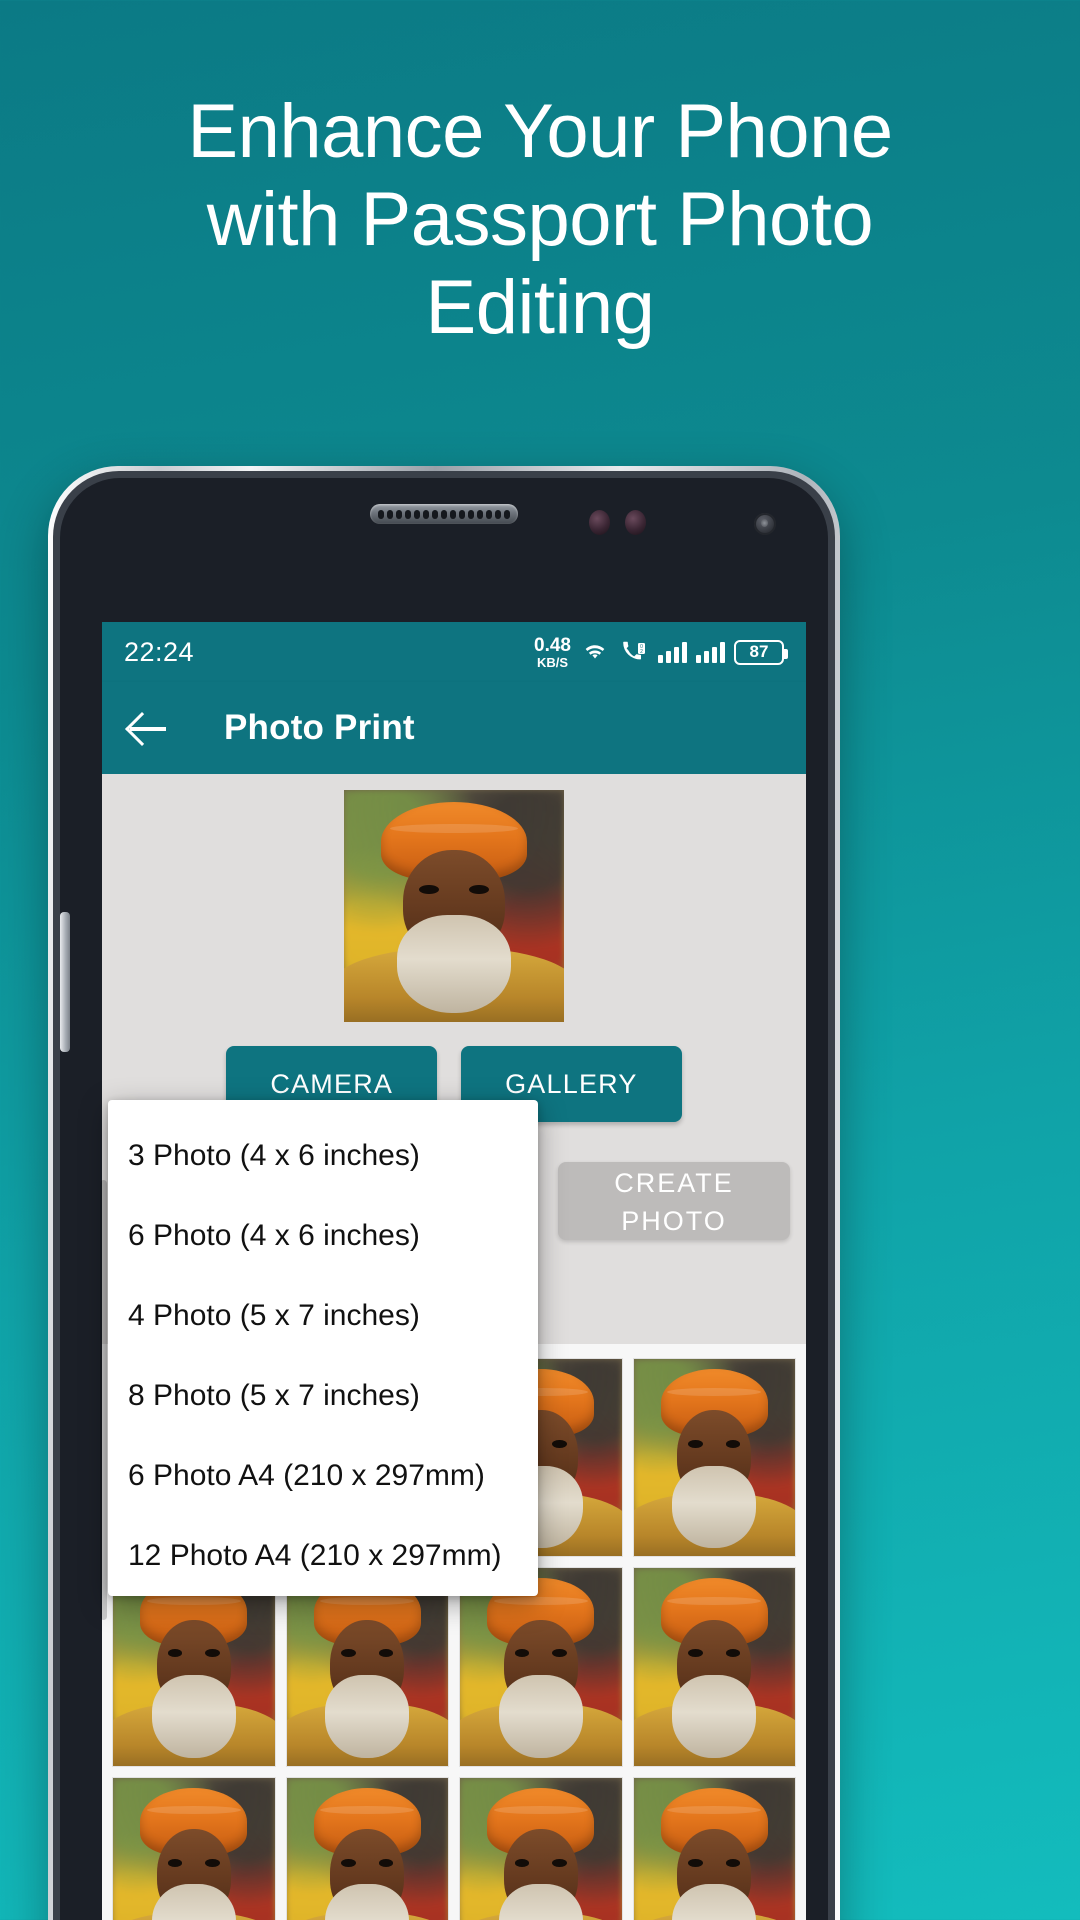 The height and width of the screenshot is (1920, 1080). What do you see at coordinates (540, 307) in the screenshot?
I see `headline-line-3: Editing` at bounding box center [540, 307].